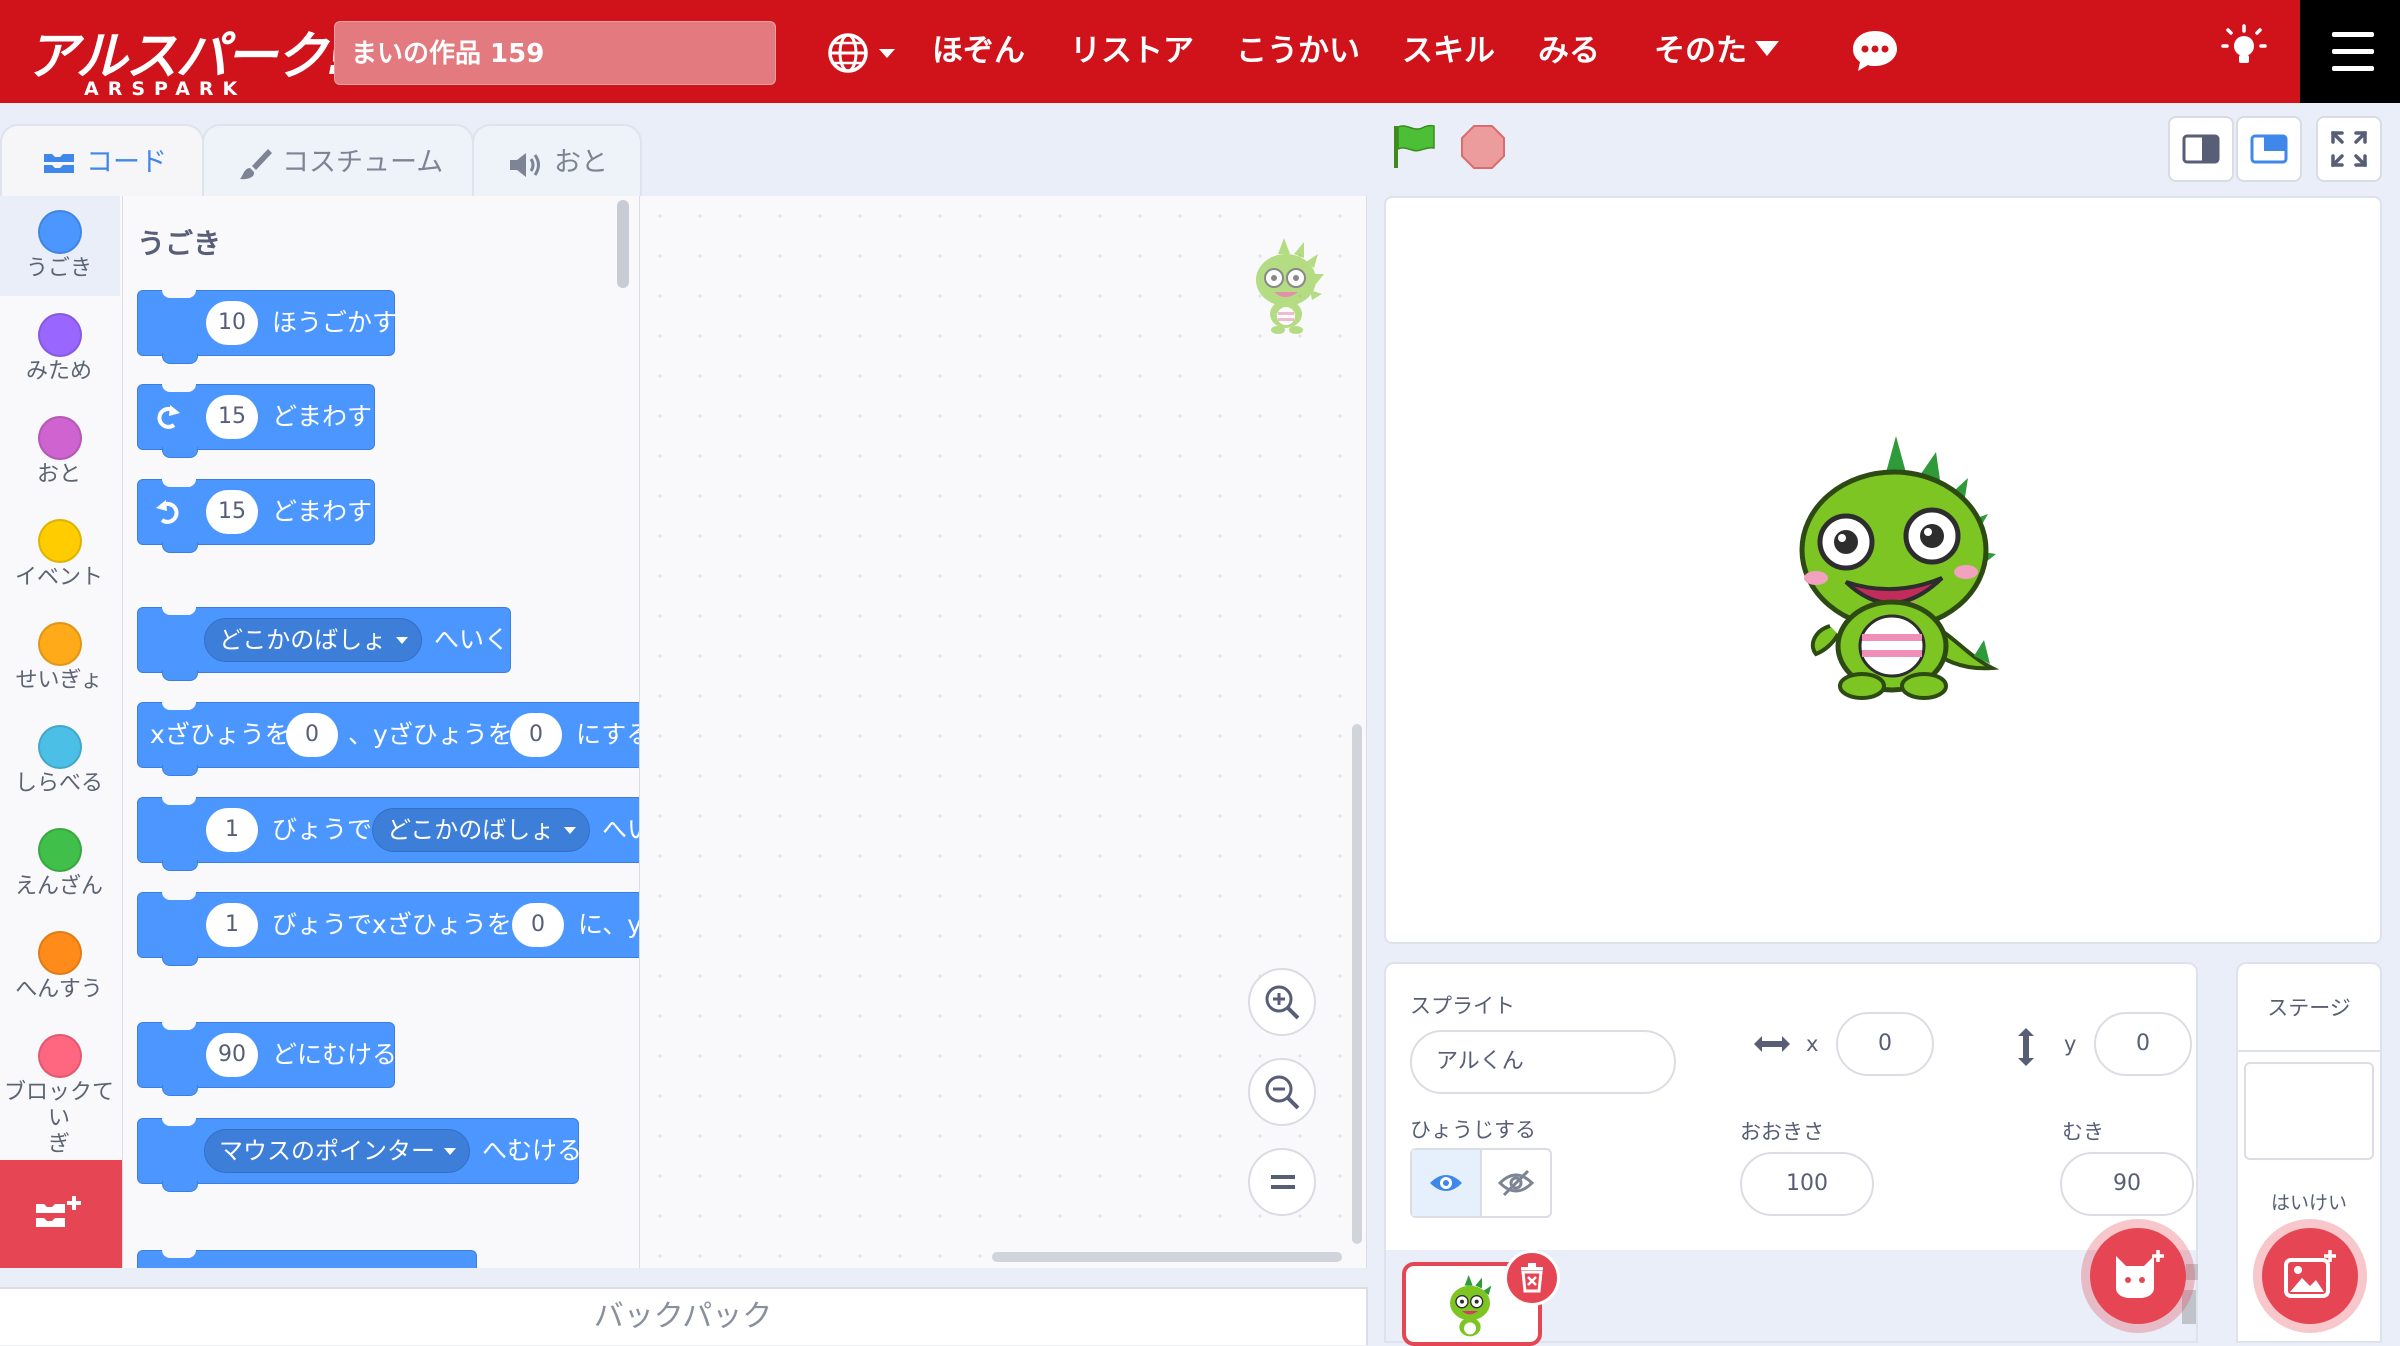 This screenshot has width=2400, height=1346. I want to click on category-looks: みため, so click(60, 349).